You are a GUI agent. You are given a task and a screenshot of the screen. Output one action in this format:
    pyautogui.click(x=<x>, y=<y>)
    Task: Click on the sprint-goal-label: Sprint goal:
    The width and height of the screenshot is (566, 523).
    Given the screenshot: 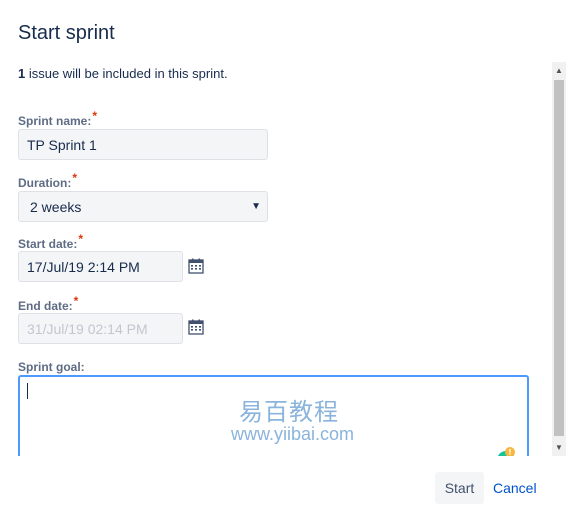 What is the action you would take?
    pyautogui.click(x=51, y=367)
    